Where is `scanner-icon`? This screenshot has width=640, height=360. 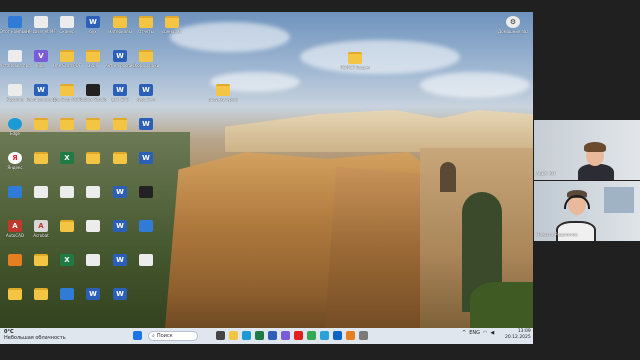
scanner-icon is located at coordinates (67, 22).